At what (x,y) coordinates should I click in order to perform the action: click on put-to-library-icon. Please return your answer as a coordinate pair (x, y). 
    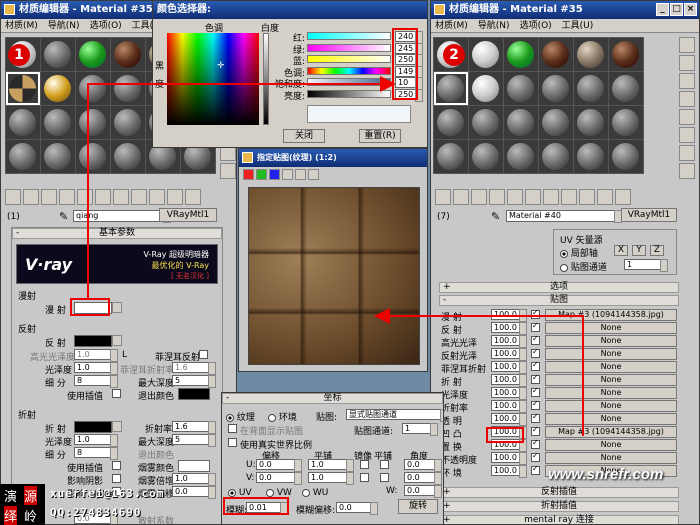
    Looking at the image, I should click on (533, 197).